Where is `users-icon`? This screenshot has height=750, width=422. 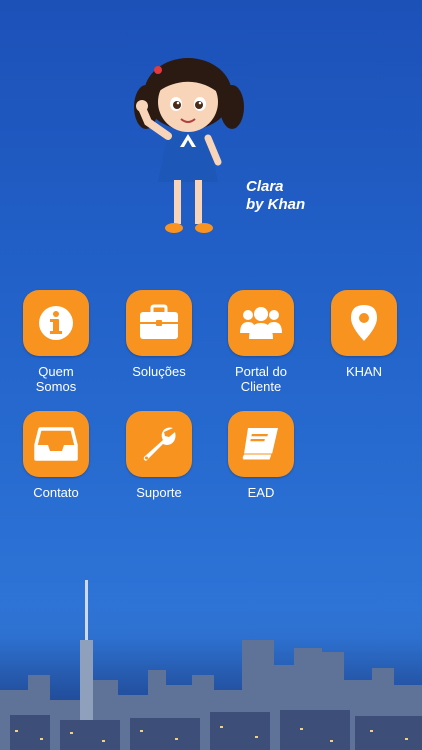
users-icon is located at coordinates (261, 323).